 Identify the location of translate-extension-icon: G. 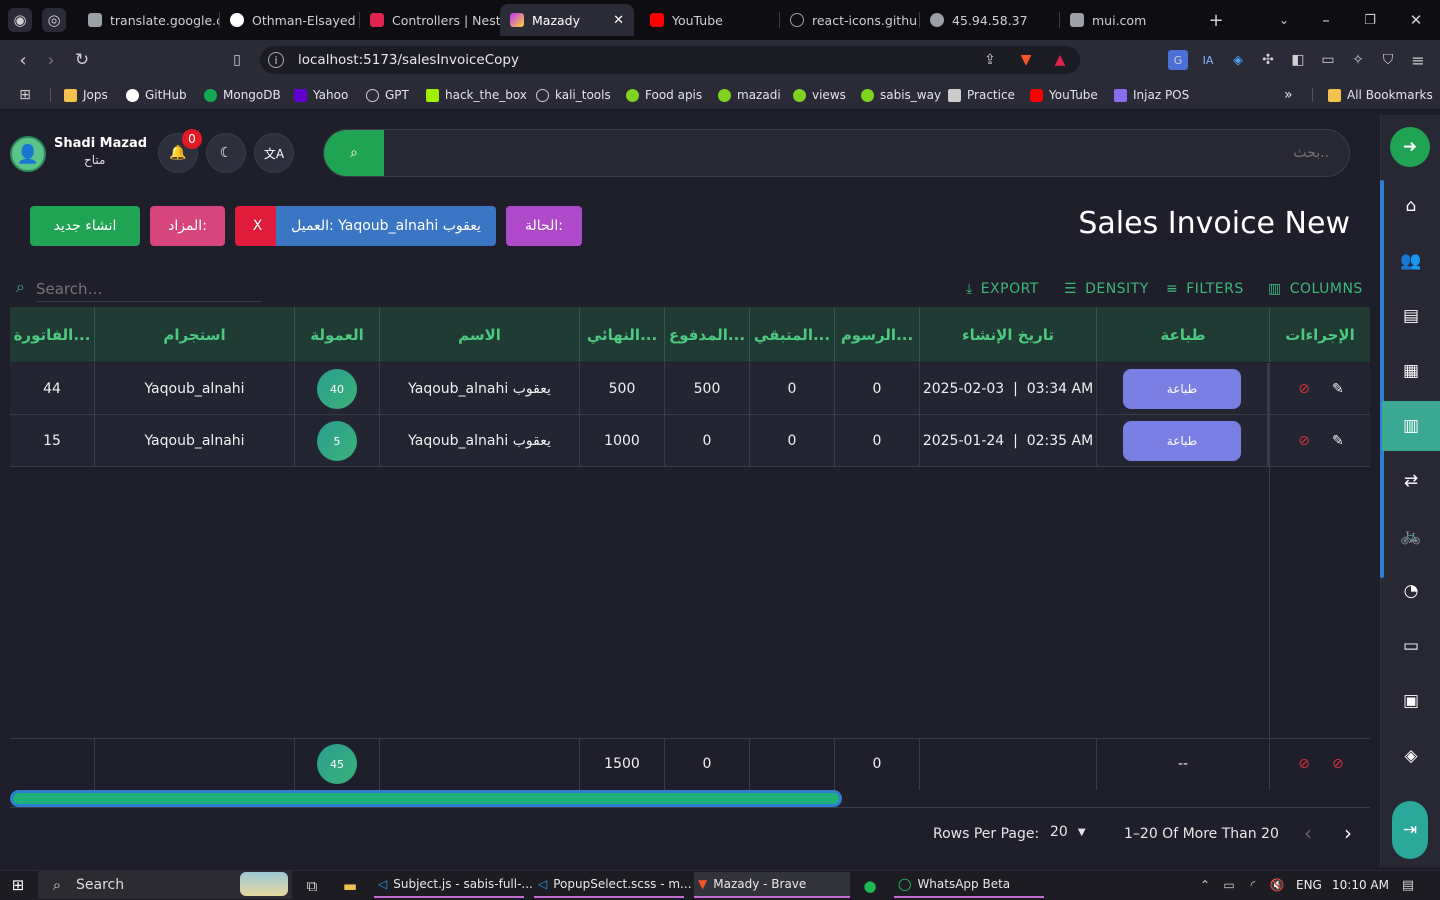
(1178, 60).